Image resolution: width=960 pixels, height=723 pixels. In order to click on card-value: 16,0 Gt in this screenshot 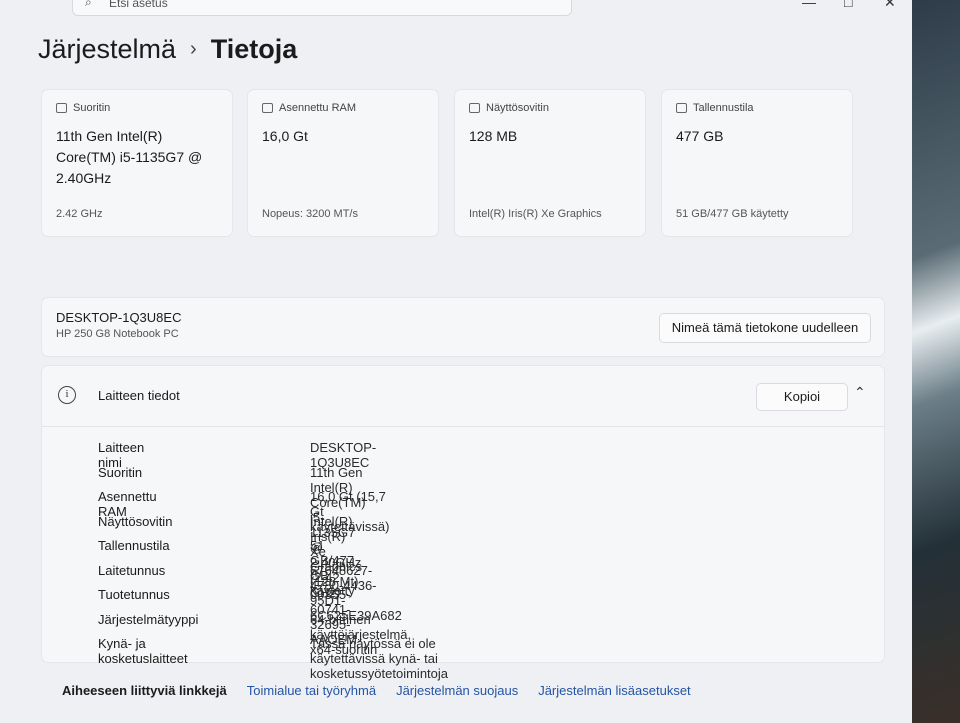, I will do `click(285, 136)`.